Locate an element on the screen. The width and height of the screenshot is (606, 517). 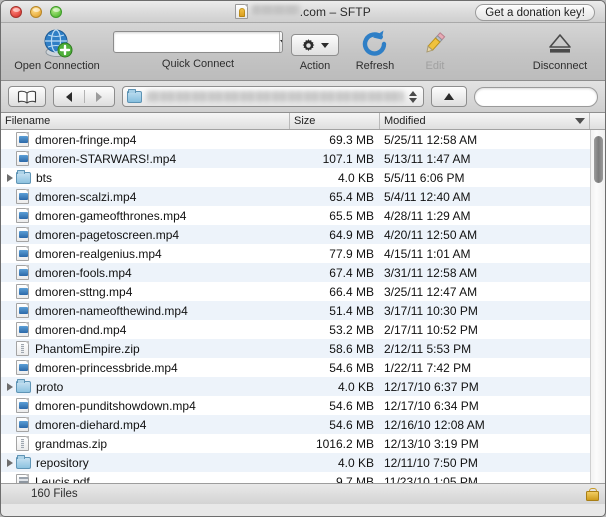
cell-size: 4.0 KB is located at coordinates (355, 386).